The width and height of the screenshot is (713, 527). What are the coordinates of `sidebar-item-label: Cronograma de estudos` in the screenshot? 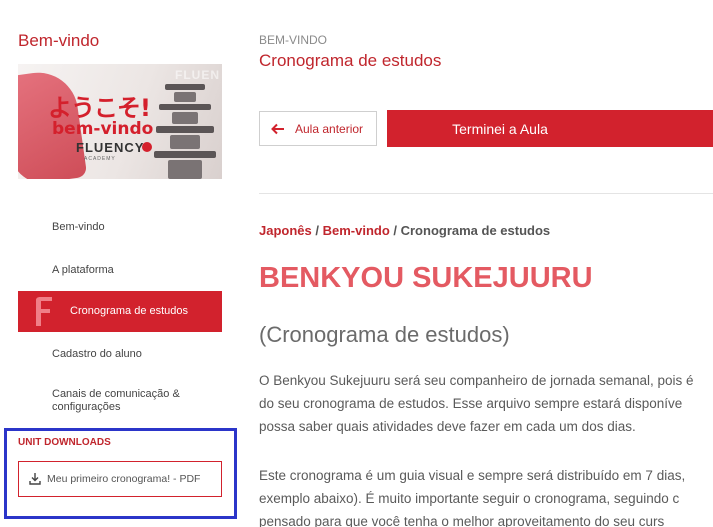 It's located at (129, 311).